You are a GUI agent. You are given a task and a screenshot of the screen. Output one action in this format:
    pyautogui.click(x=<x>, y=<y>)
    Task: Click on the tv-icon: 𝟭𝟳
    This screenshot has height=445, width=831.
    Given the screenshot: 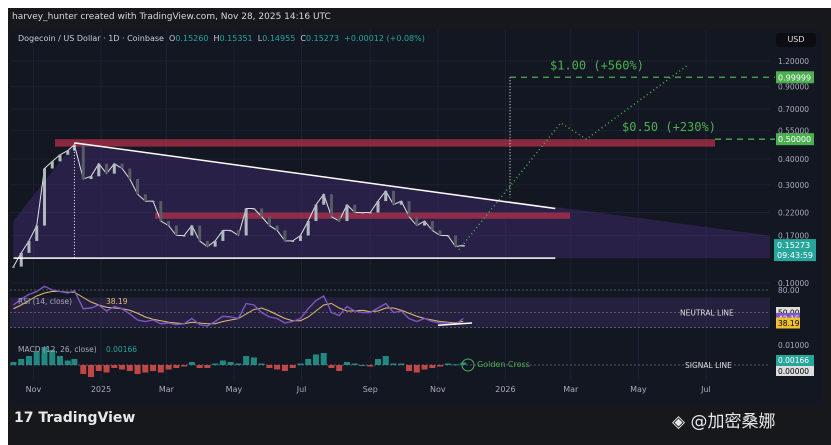 What is the action you would take?
    pyautogui.click(x=26, y=418)
    